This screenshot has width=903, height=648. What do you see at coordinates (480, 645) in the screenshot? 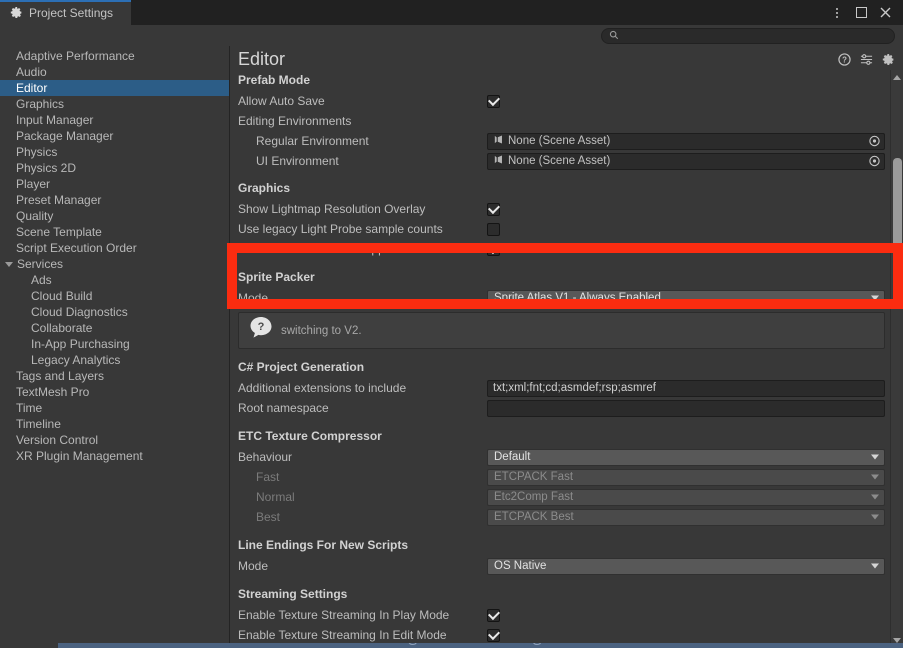
I see `bottom-window-strip: SS` at bounding box center [480, 645].